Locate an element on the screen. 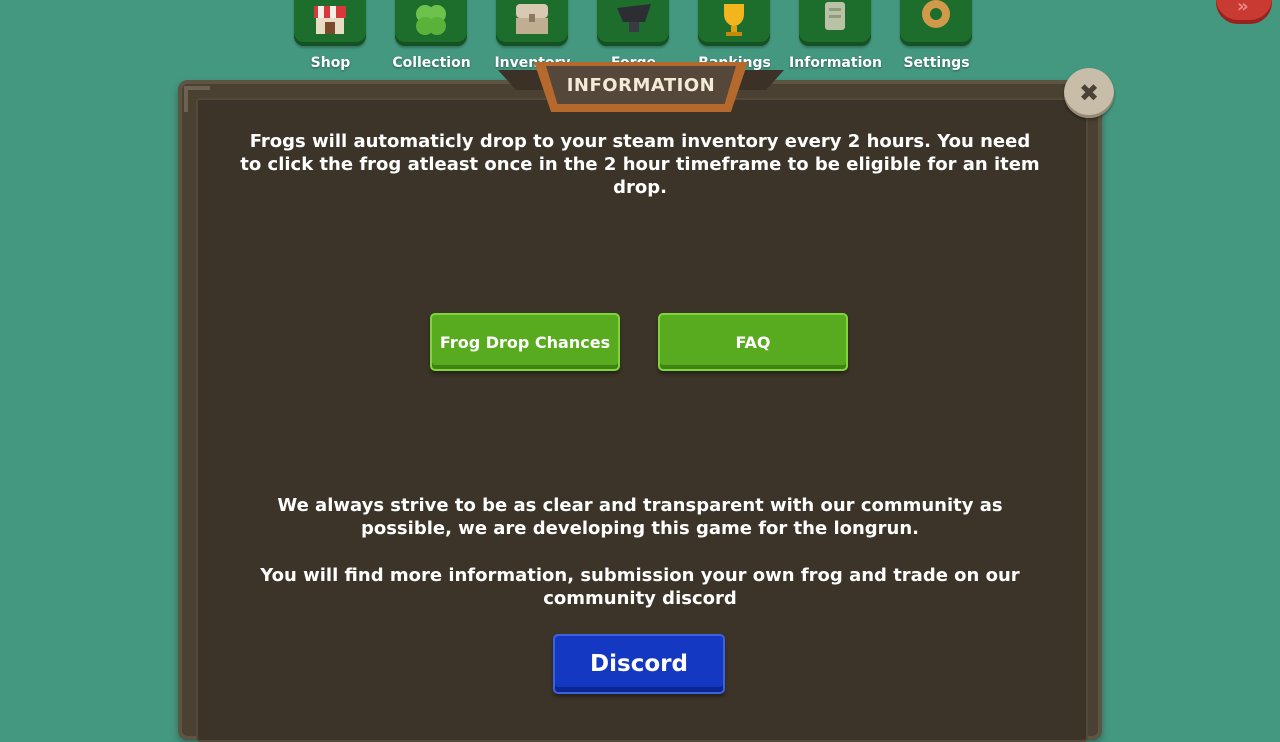 This screenshot has height=742, width=1280. nav-label: Collection is located at coordinates (431, 63).